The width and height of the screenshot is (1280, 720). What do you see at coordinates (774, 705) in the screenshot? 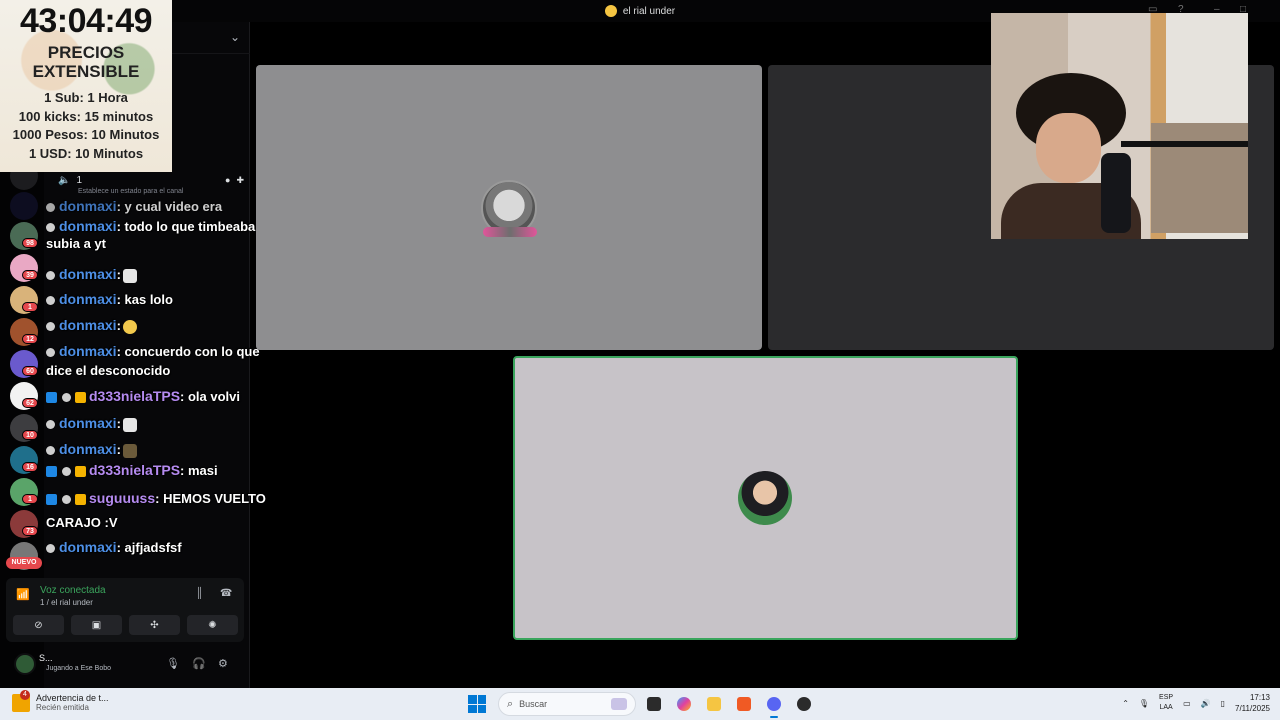
I see `discord-icon` at bounding box center [774, 705].